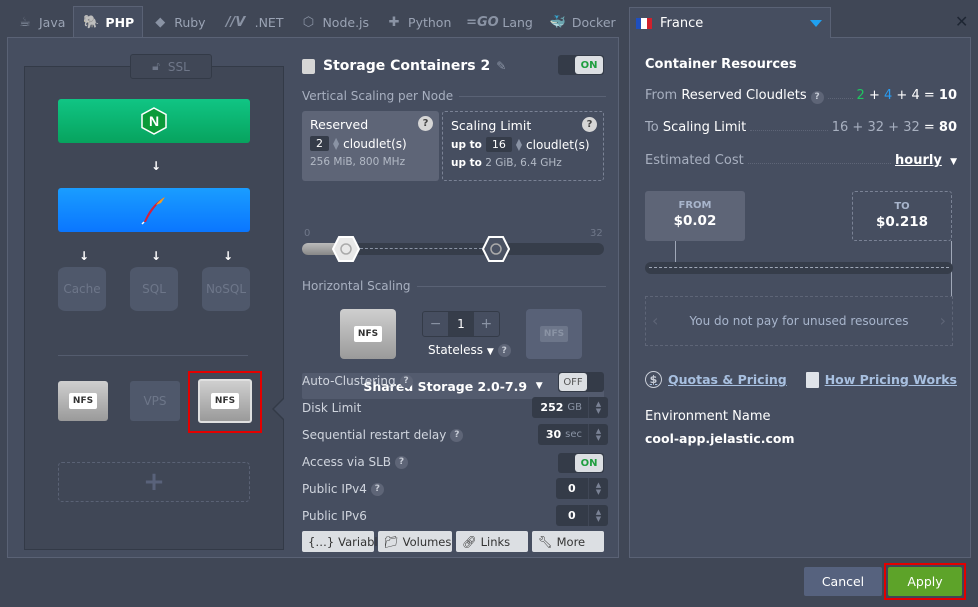  What do you see at coordinates (943, 320) in the screenshot?
I see `chevron-right-icon: ›` at bounding box center [943, 320].